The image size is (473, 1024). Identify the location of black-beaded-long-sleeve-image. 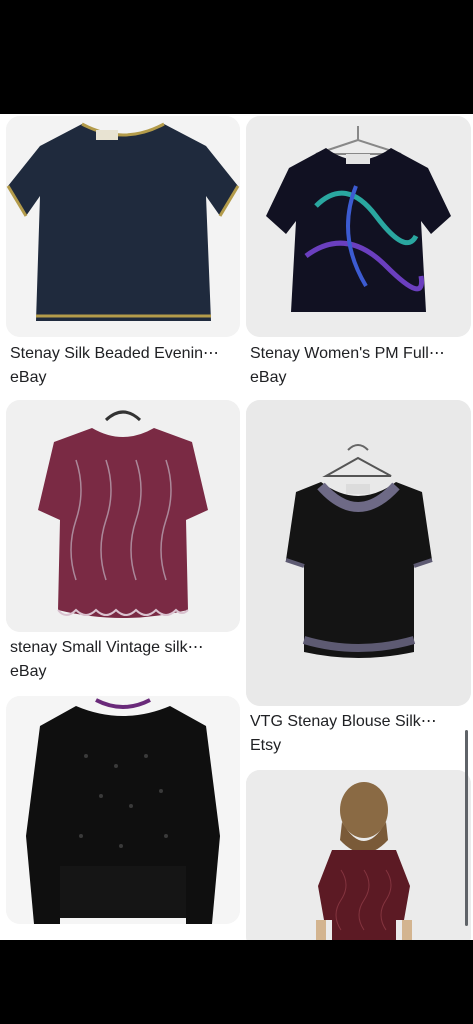
(123, 810).